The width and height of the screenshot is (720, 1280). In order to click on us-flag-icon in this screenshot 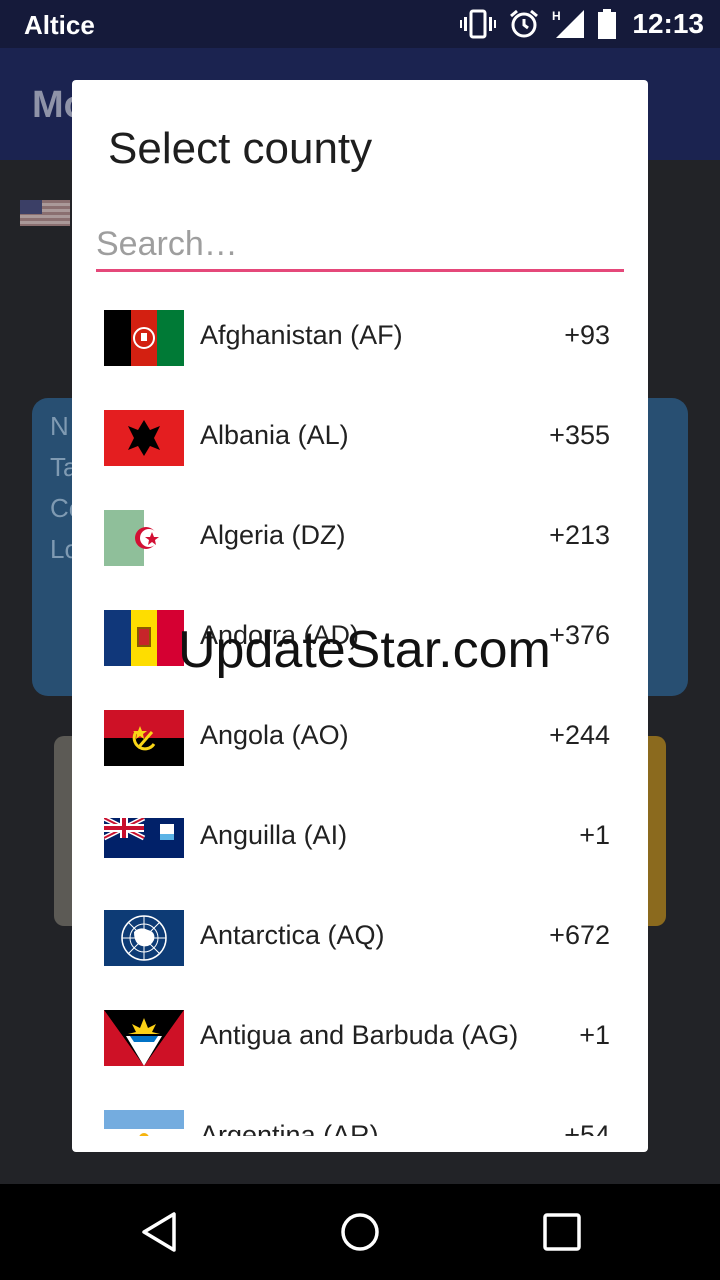, I will do `click(45, 213)`.